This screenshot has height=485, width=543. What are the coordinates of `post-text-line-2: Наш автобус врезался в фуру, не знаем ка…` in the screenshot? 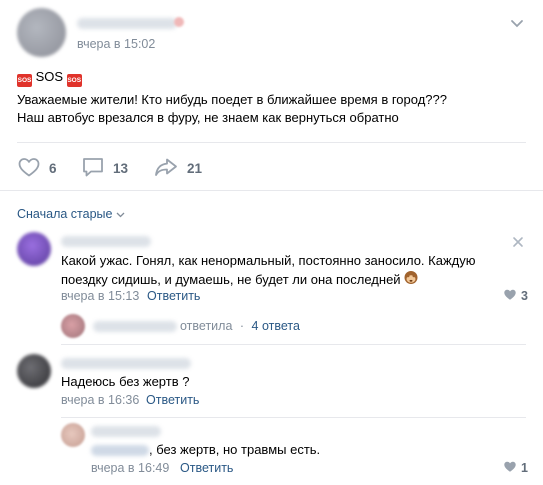 It's located at (208, 117).